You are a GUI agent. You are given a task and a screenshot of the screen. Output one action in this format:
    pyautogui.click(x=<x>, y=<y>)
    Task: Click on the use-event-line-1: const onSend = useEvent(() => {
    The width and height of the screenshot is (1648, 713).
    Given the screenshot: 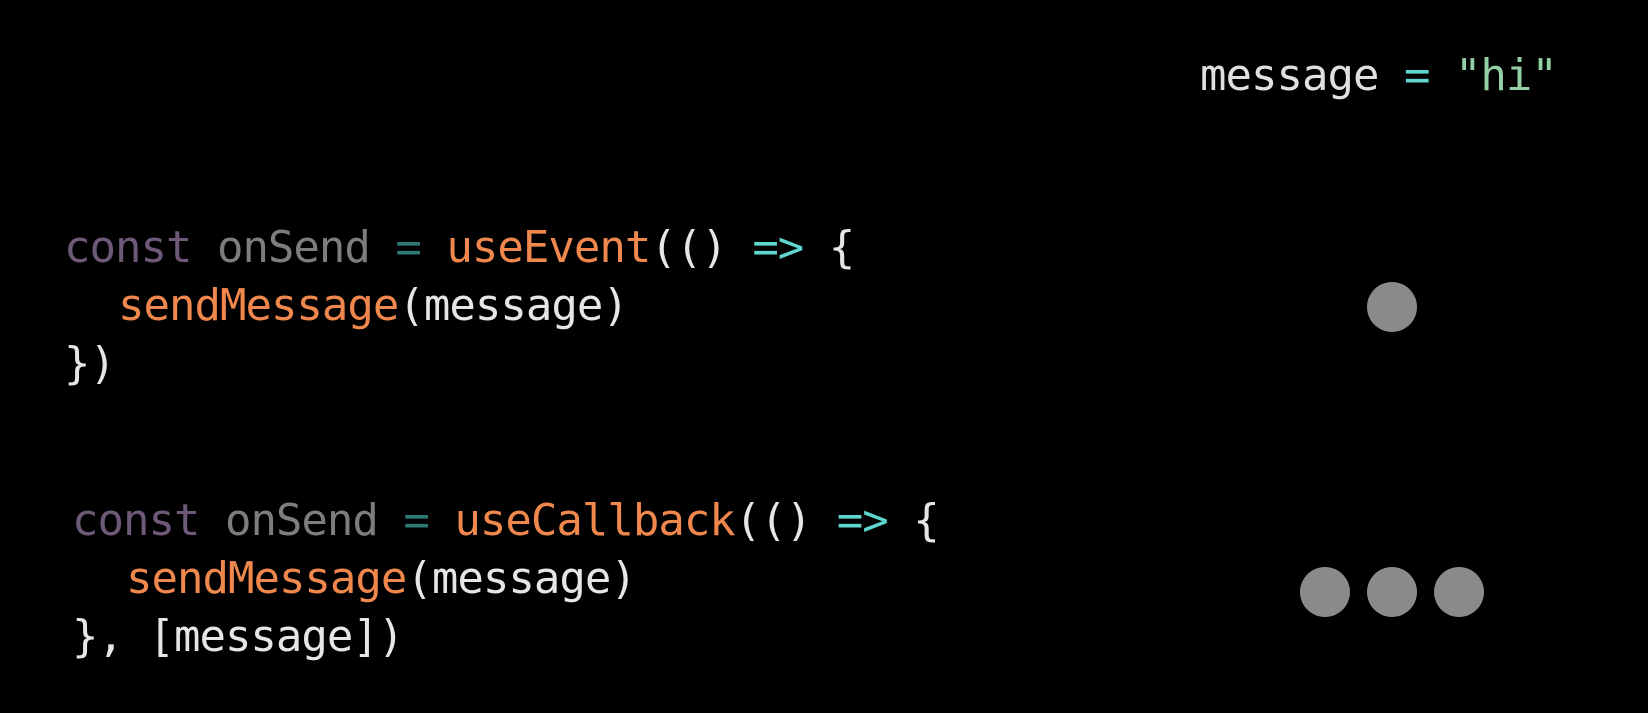 What is the action you would take?
    pyautogui.click(x=459, y=248)
    